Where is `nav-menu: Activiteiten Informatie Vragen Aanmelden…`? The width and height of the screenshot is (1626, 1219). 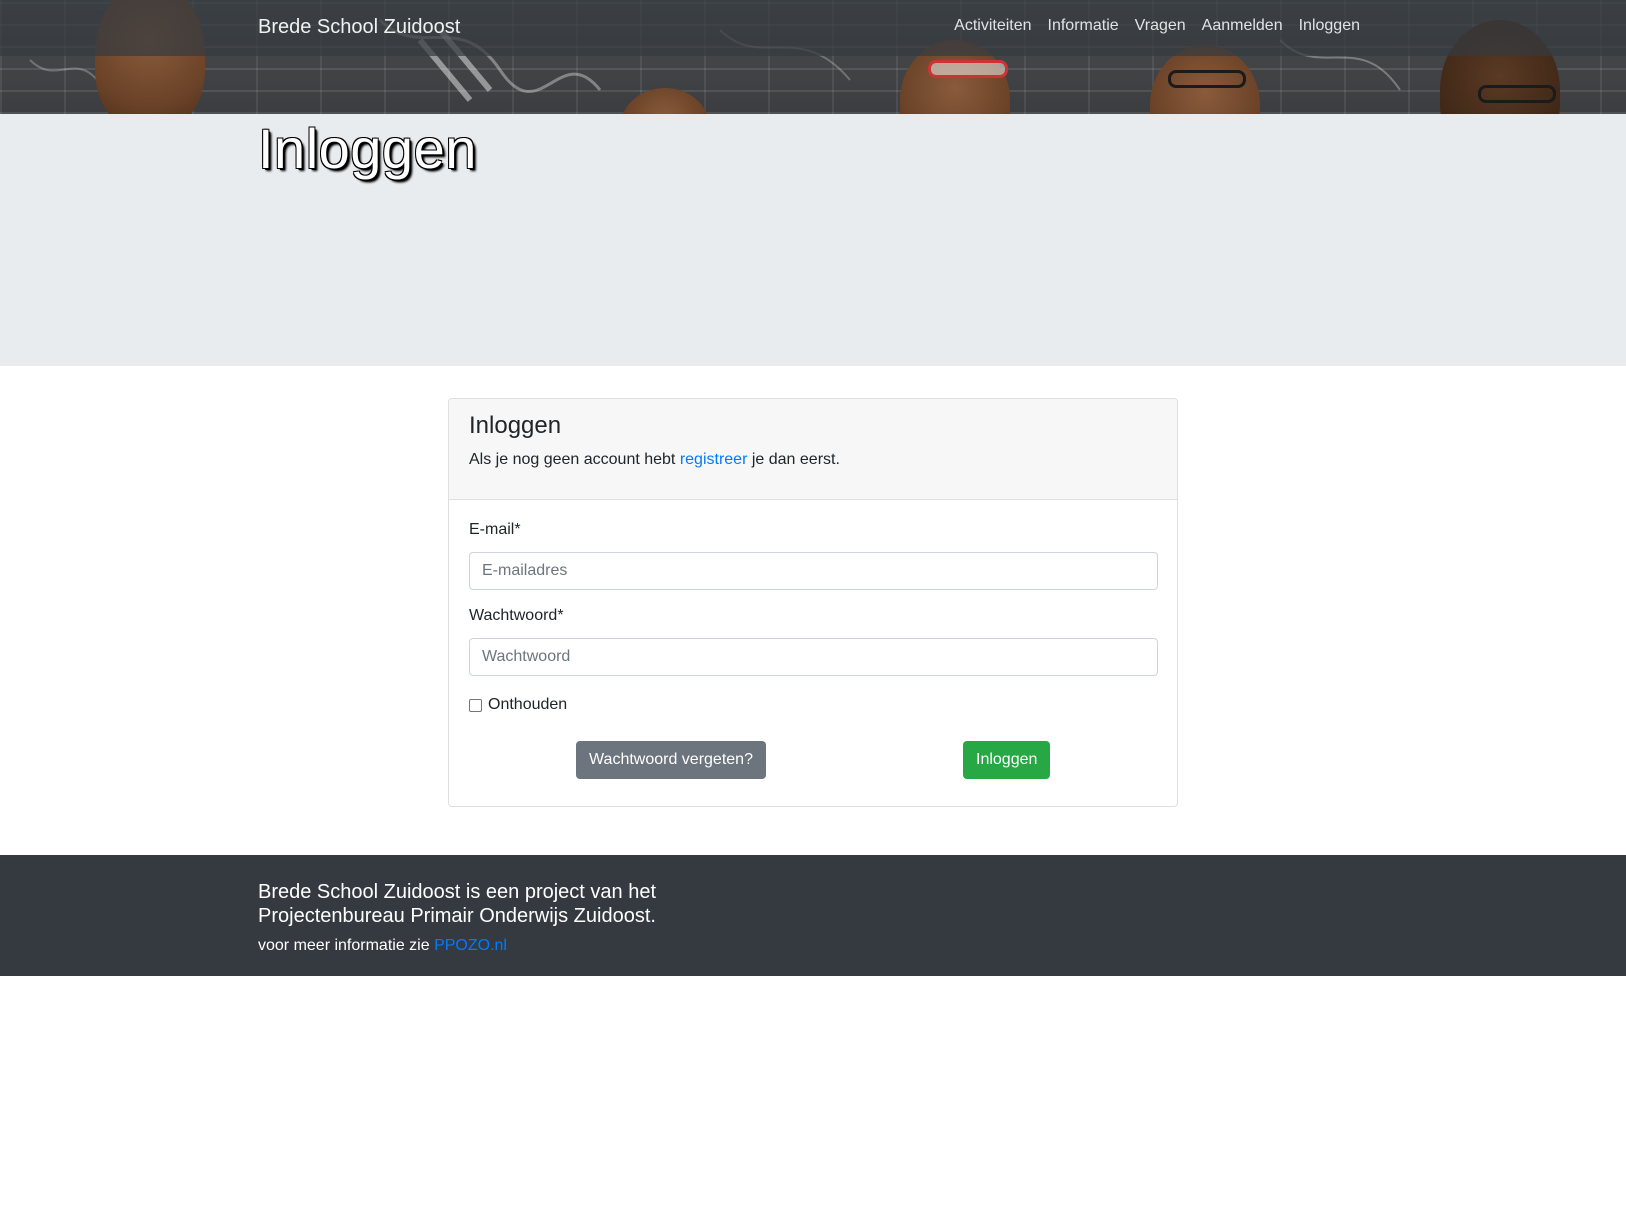 nav-menu: Activiteiten Informatie Vragen Aanmelden… is located at coordinates (1157, 26).